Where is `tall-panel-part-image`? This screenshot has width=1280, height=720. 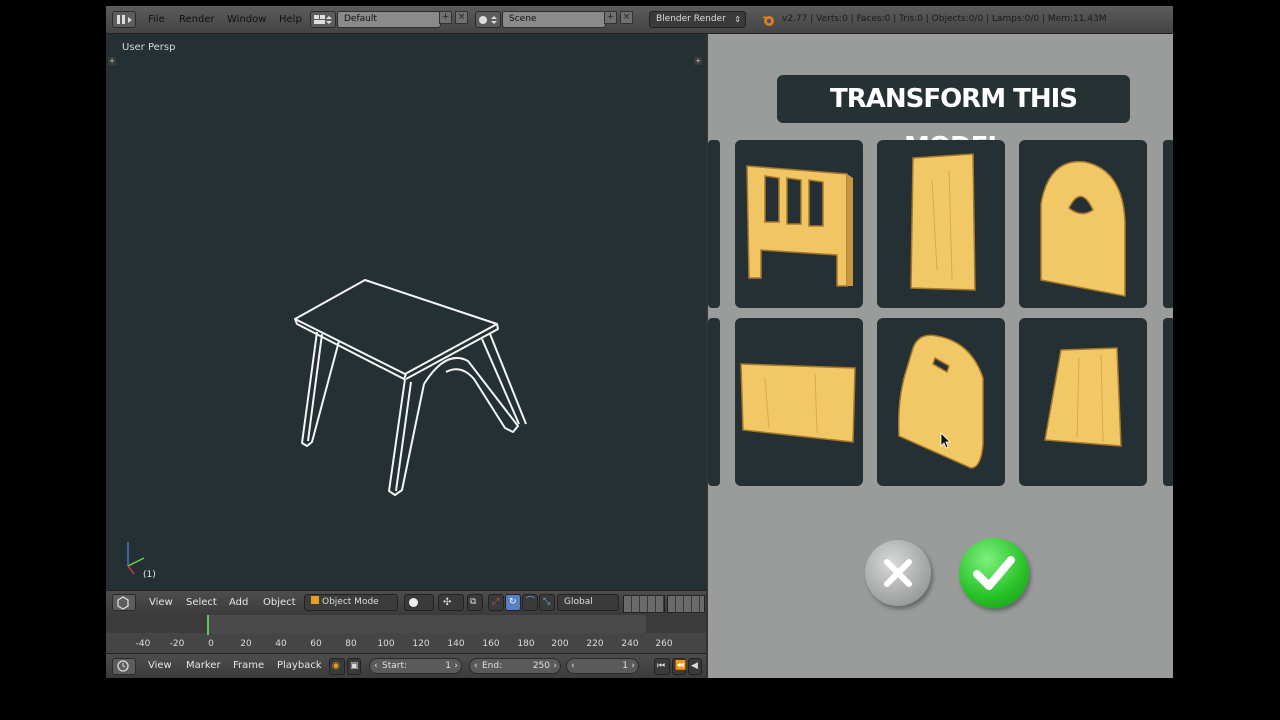 tall-panel-part-image is located at coordinates (943, 222).